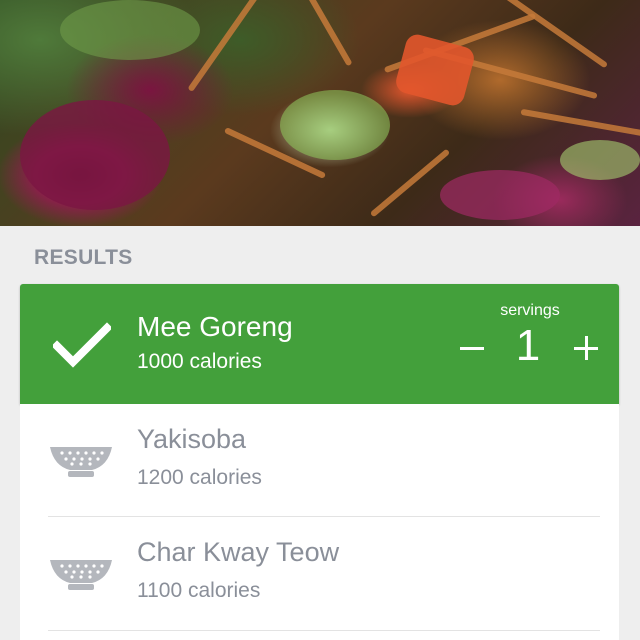  Describe the element at coordinates (82, 345) in the screenshot. I see `check-icon` at that location.